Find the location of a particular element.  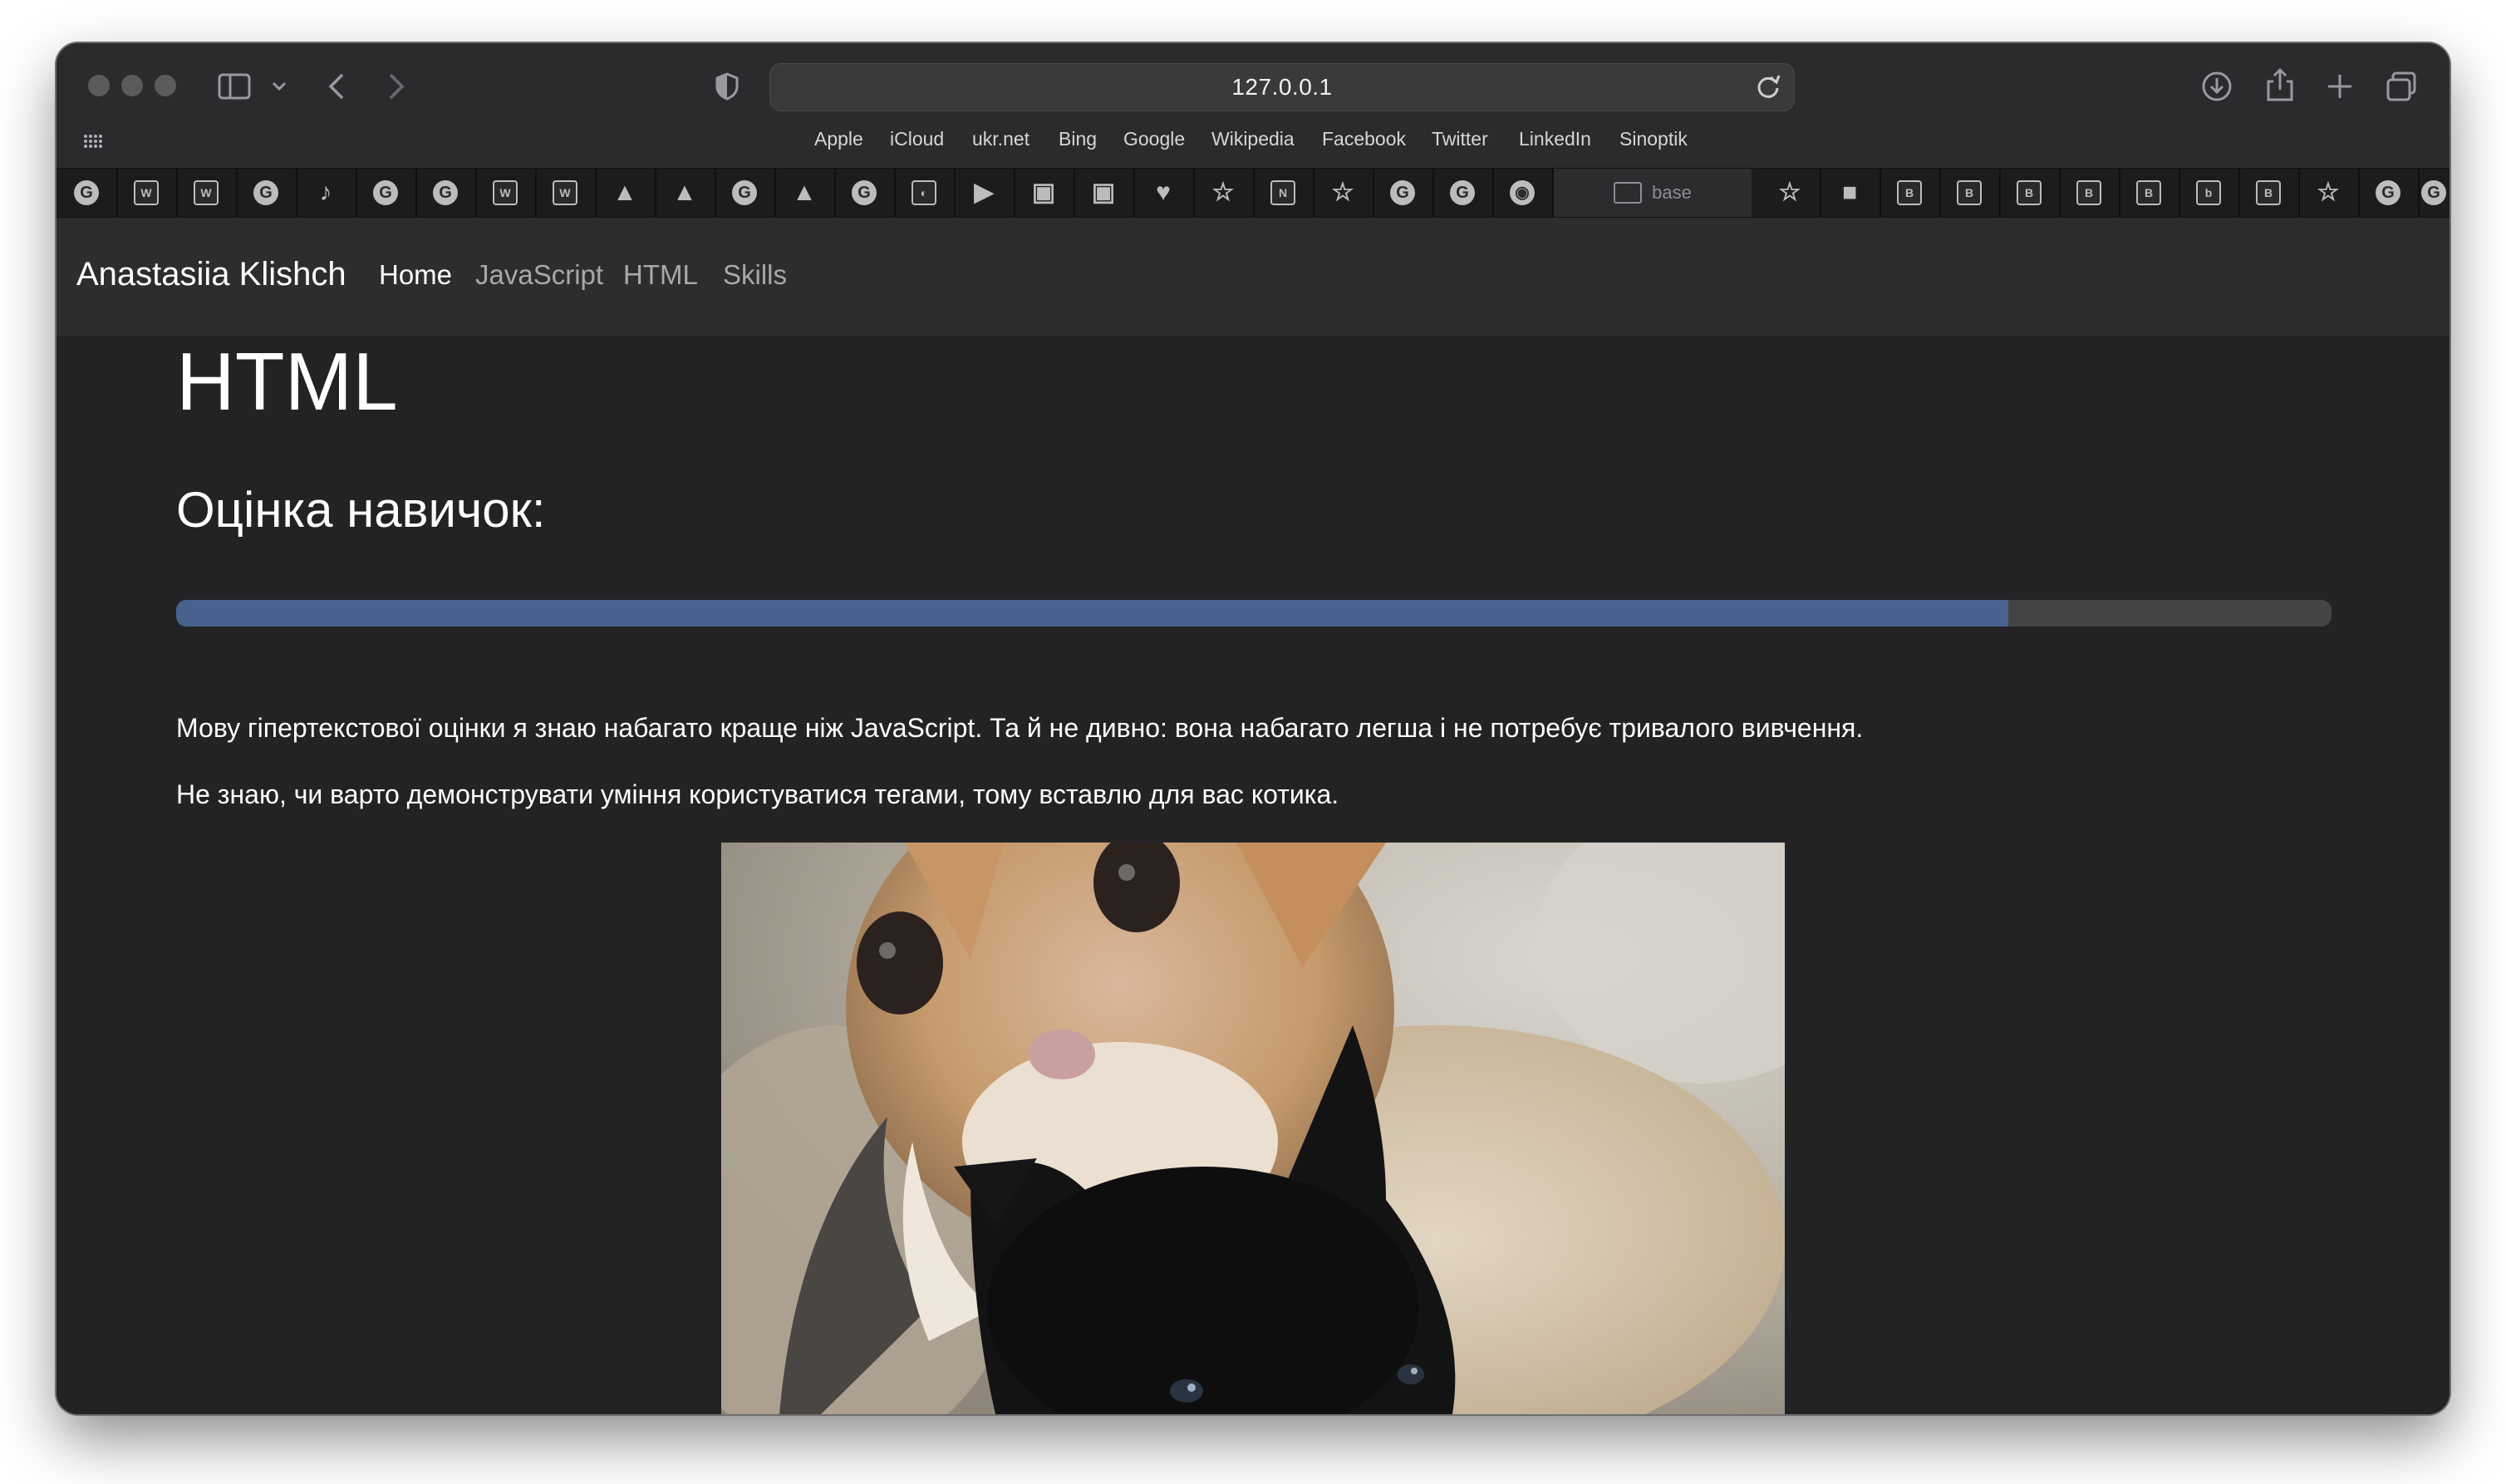

forward-icon is located at coordinates (396, 86).